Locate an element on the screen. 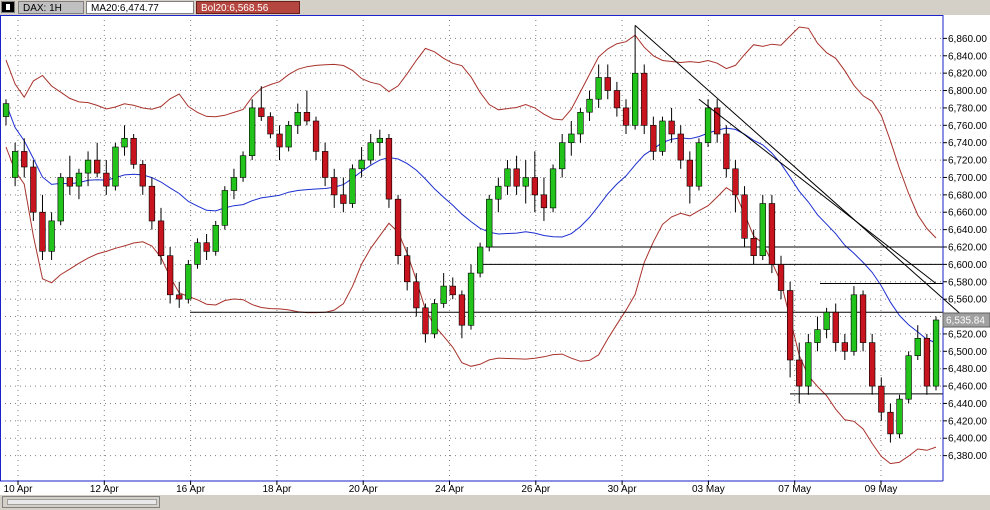  scrollbar-thumb is located at coordinates (82, 502).